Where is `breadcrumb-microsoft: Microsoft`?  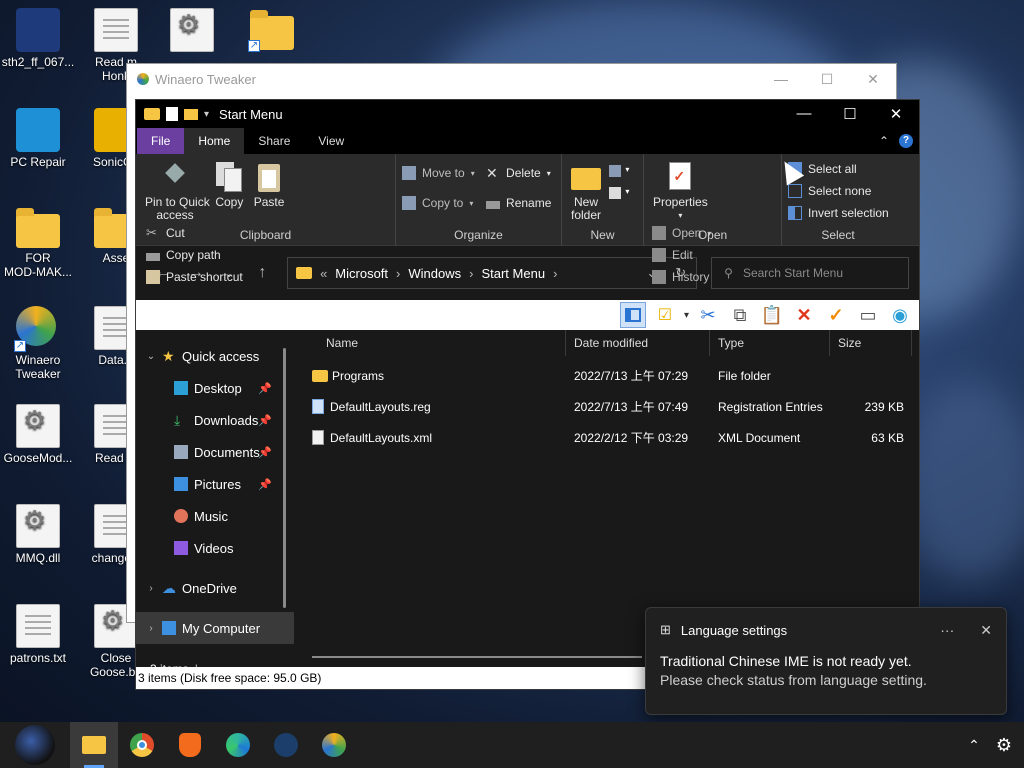 breadcrumb-microsoft: Microsoft is located at coordinates (361, 273).